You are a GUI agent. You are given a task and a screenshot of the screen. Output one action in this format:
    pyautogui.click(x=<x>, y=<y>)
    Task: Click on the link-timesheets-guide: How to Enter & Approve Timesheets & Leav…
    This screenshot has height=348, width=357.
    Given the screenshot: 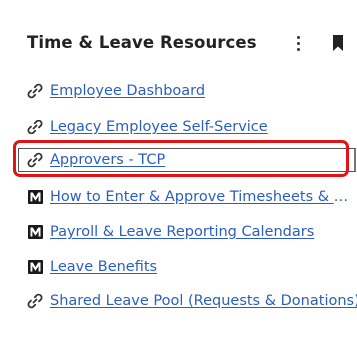 What is the action you would take?
    pyautogui.click(x=188, y=197)
    